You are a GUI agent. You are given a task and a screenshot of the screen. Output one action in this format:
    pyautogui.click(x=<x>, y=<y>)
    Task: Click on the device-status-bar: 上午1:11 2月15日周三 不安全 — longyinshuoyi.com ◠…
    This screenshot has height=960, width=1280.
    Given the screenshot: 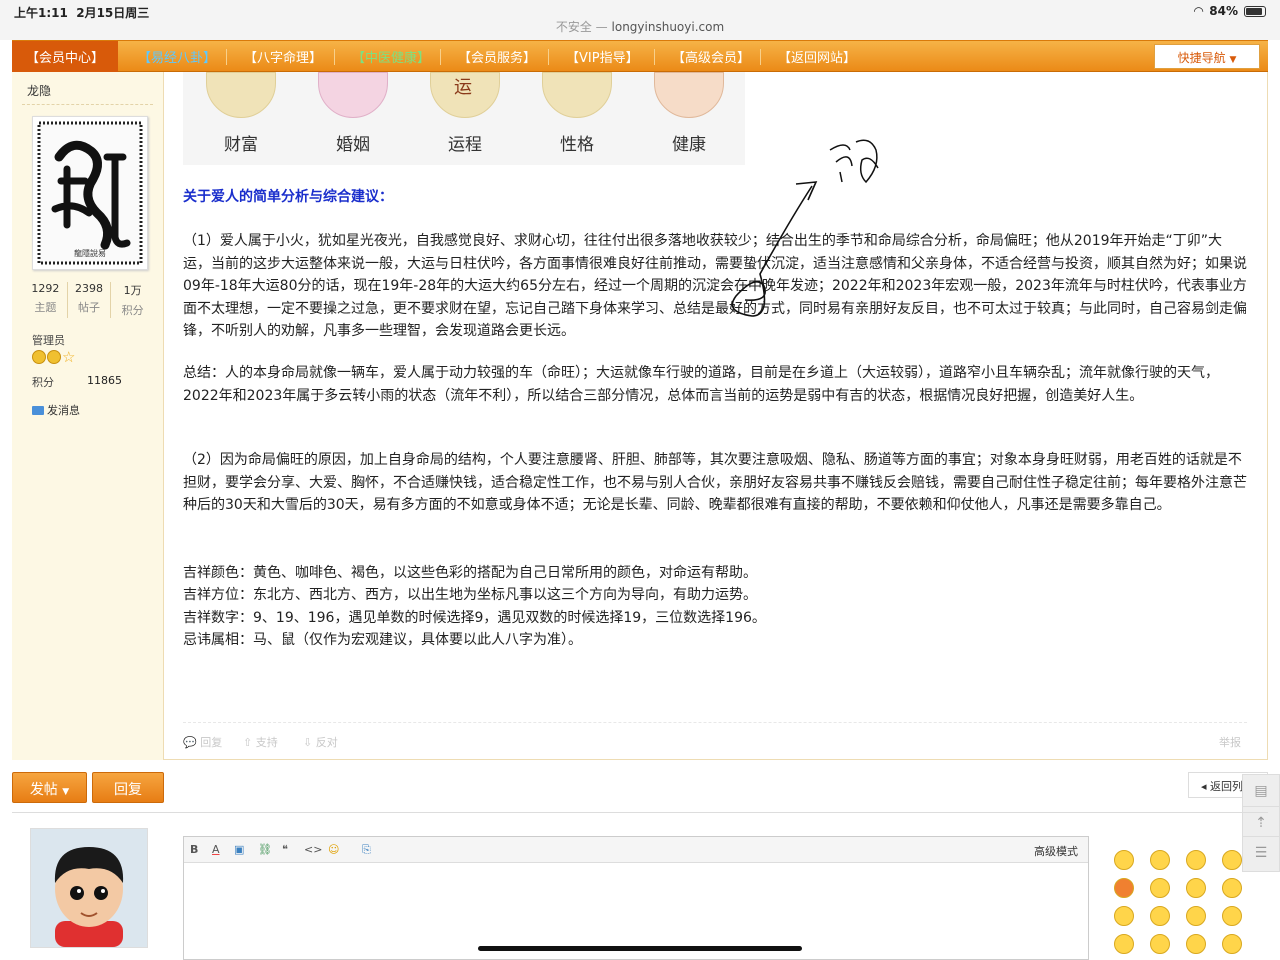 What is the action you would take?
    pyautogui.click(x=640, y=20)
    